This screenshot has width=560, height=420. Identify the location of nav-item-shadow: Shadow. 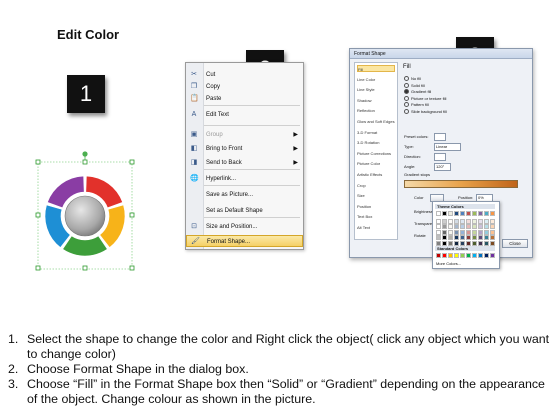
(376, 100).